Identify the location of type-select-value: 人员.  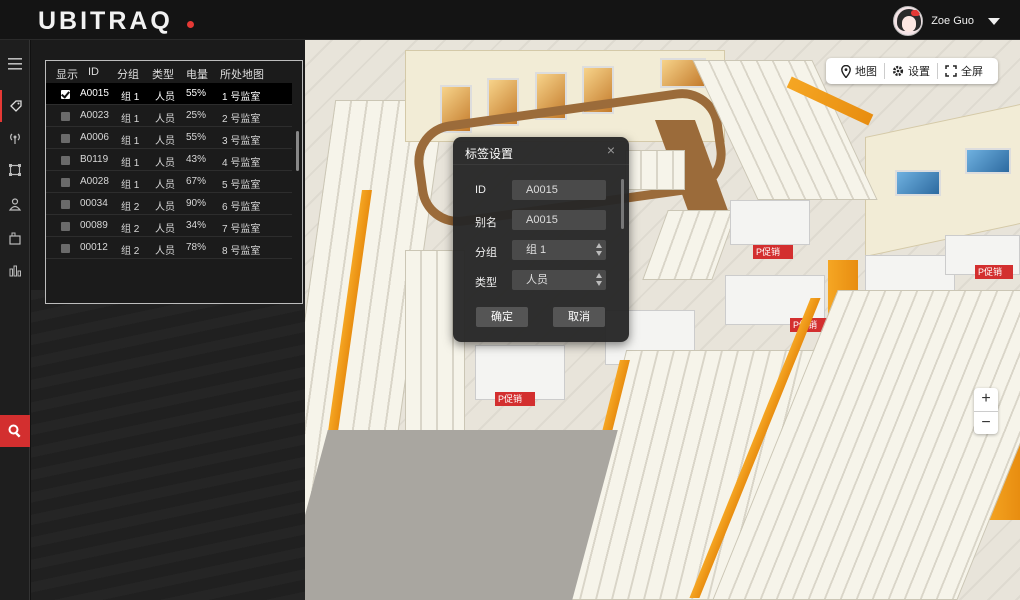
(537, 280).